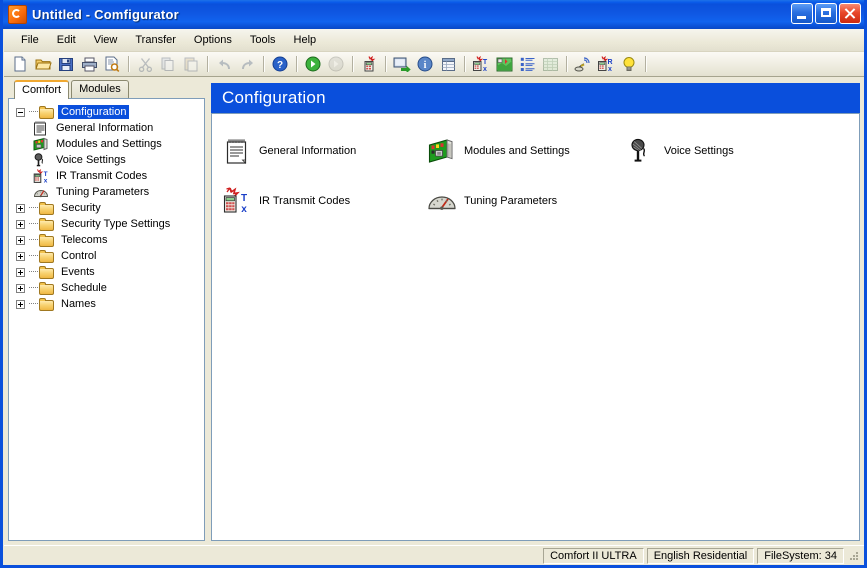 Image resolution: width=867 pixels, height=568 pixels. I want to click on collapse-expander-icon, so click(20, 112).